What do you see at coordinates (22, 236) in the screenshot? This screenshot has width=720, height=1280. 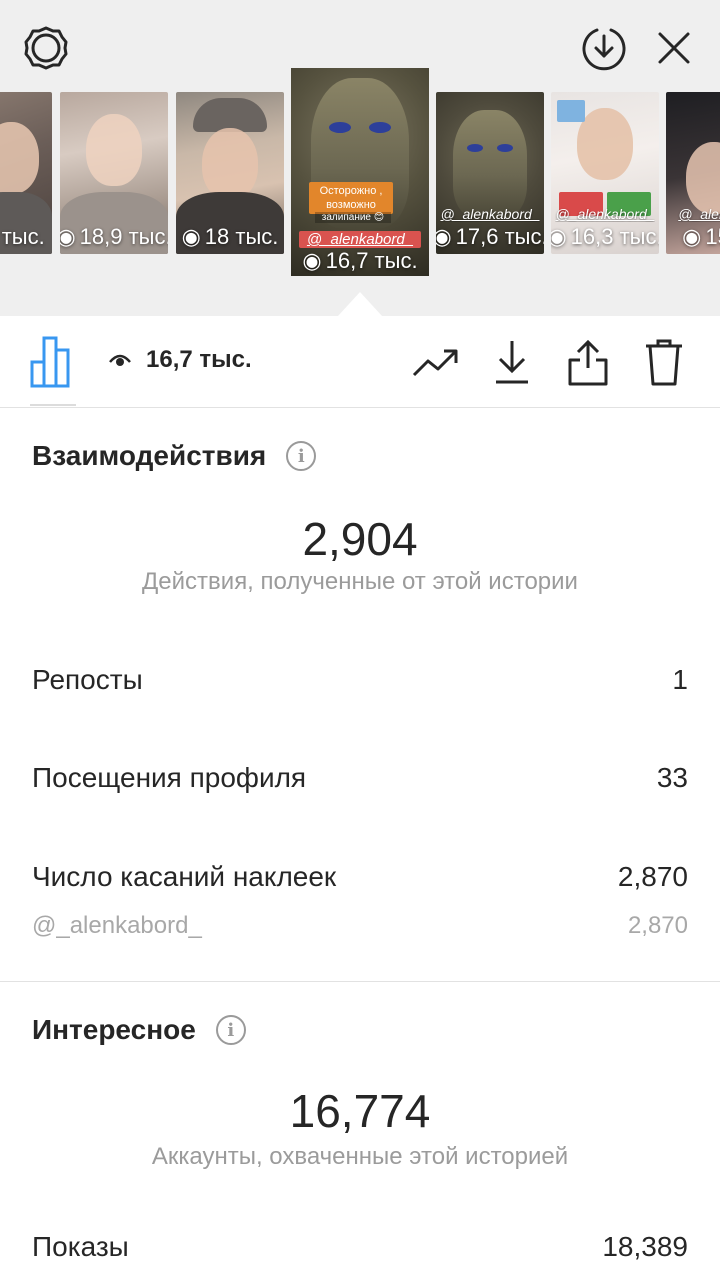 I see `thumbnail-views: ,6 тыс.` at bounding box center [22, 236].